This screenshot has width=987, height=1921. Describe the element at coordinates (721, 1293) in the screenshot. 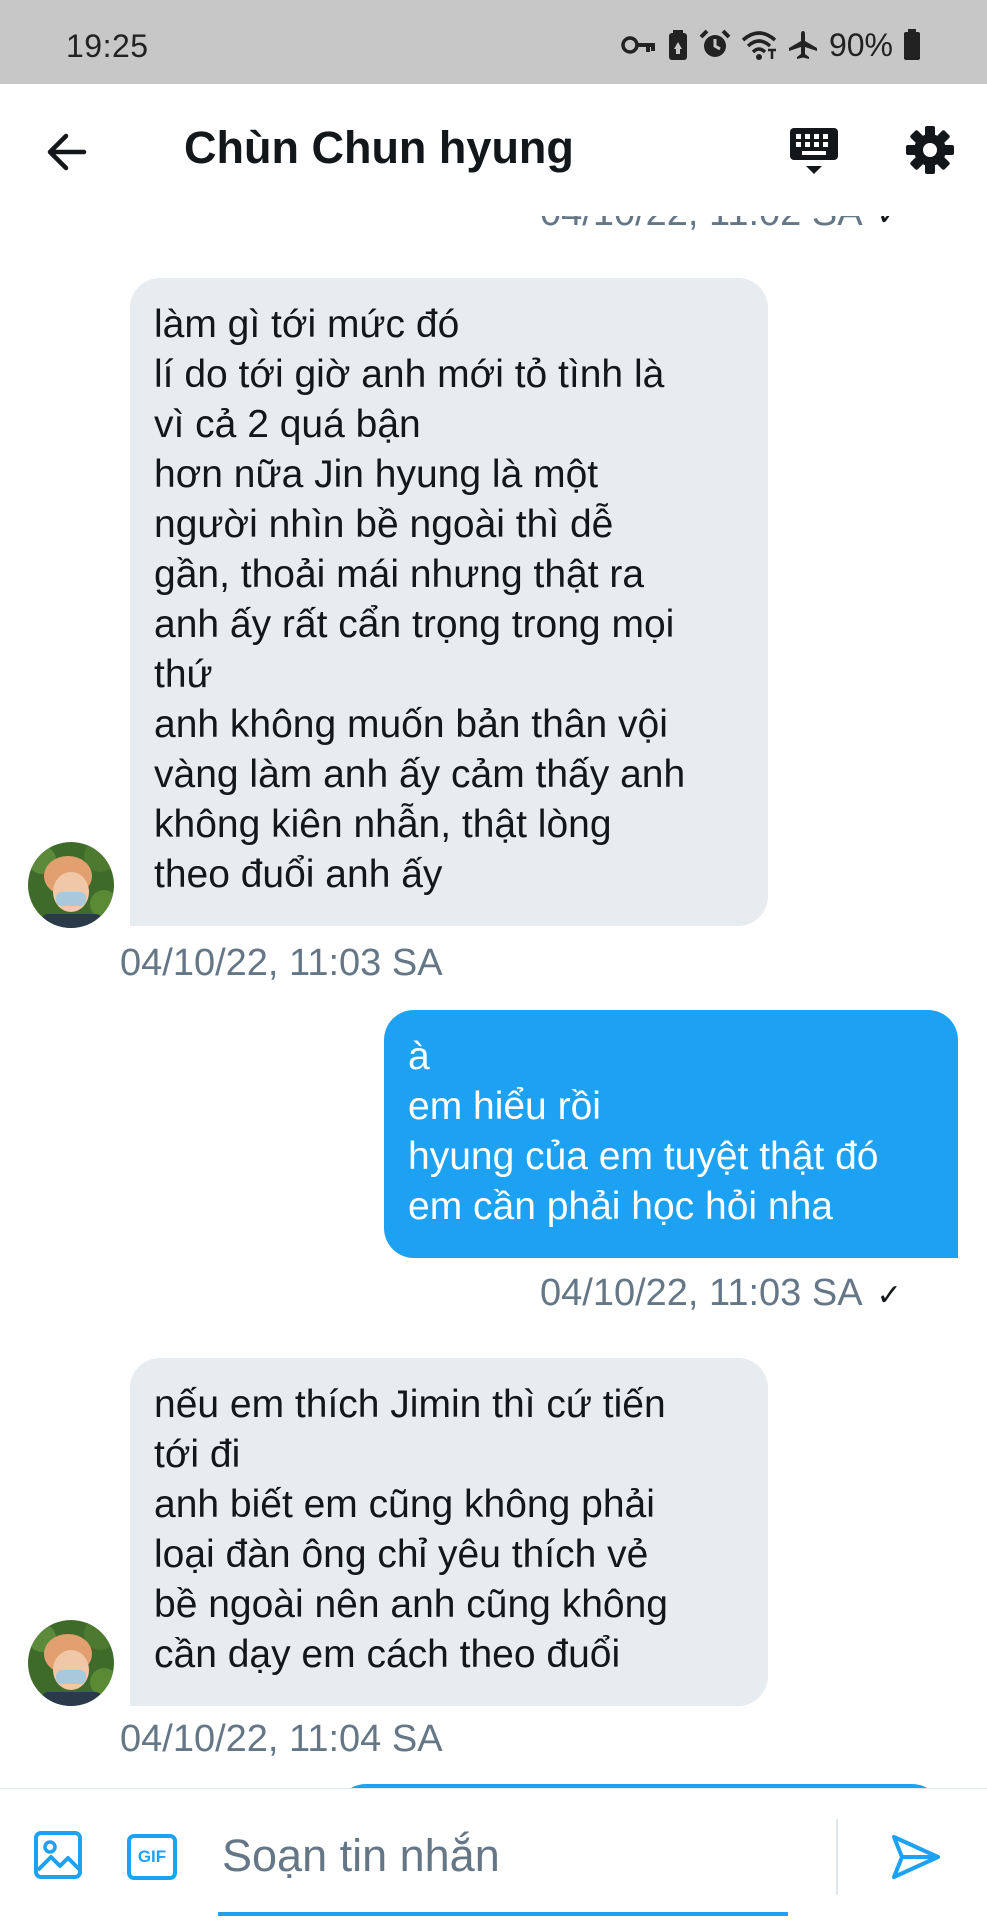

I see `message-timestamp: 04/10/22, 11:03 SA ✓` at that location.